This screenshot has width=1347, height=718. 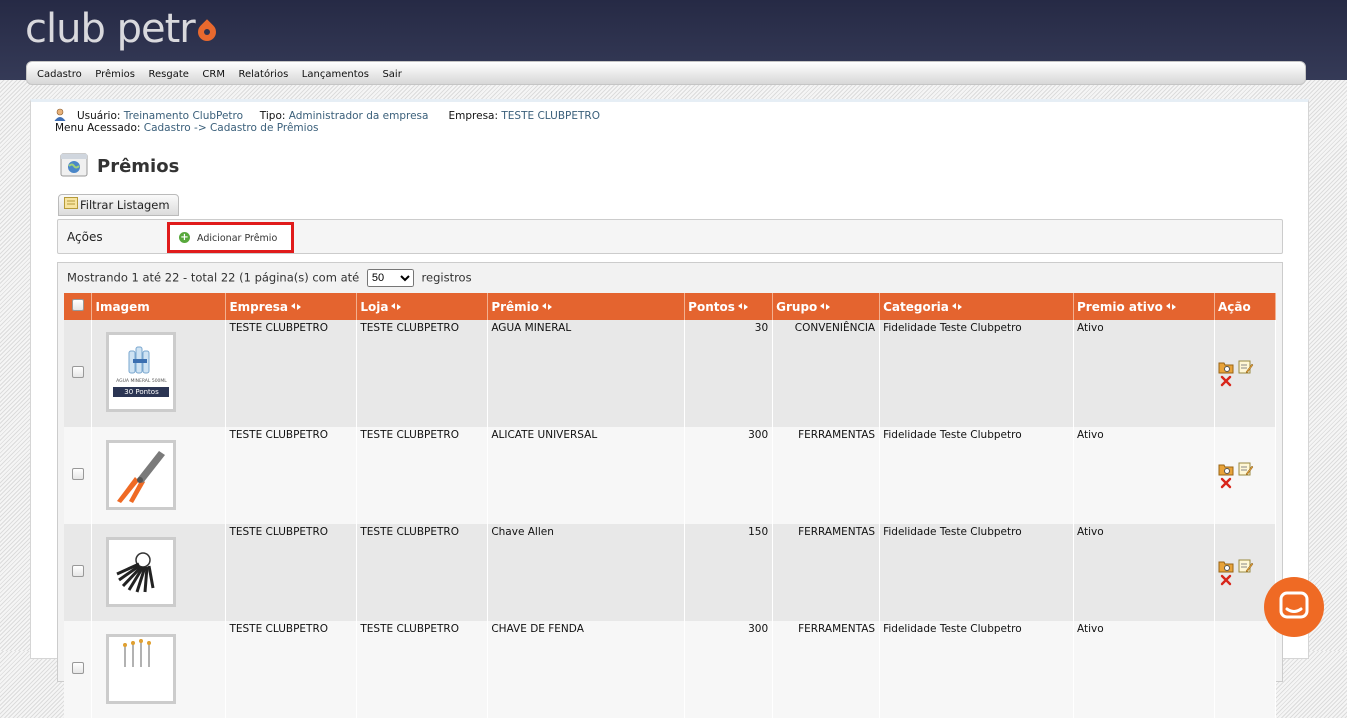 I want to click on header-acao: Ação, so click(x=1245, y=306).